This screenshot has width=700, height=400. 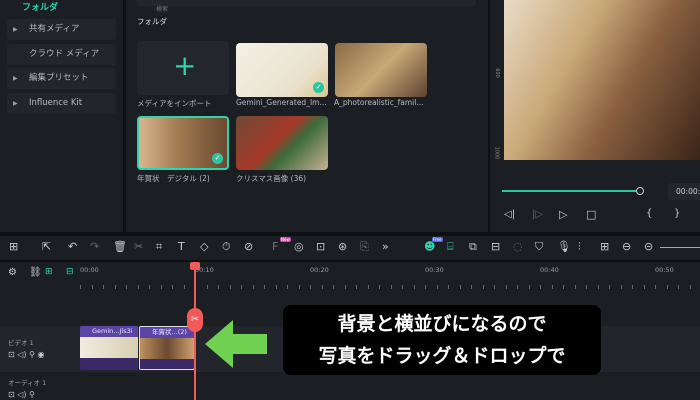 I want to click on snap-icon: ⊞, so click(x=49, y=272).